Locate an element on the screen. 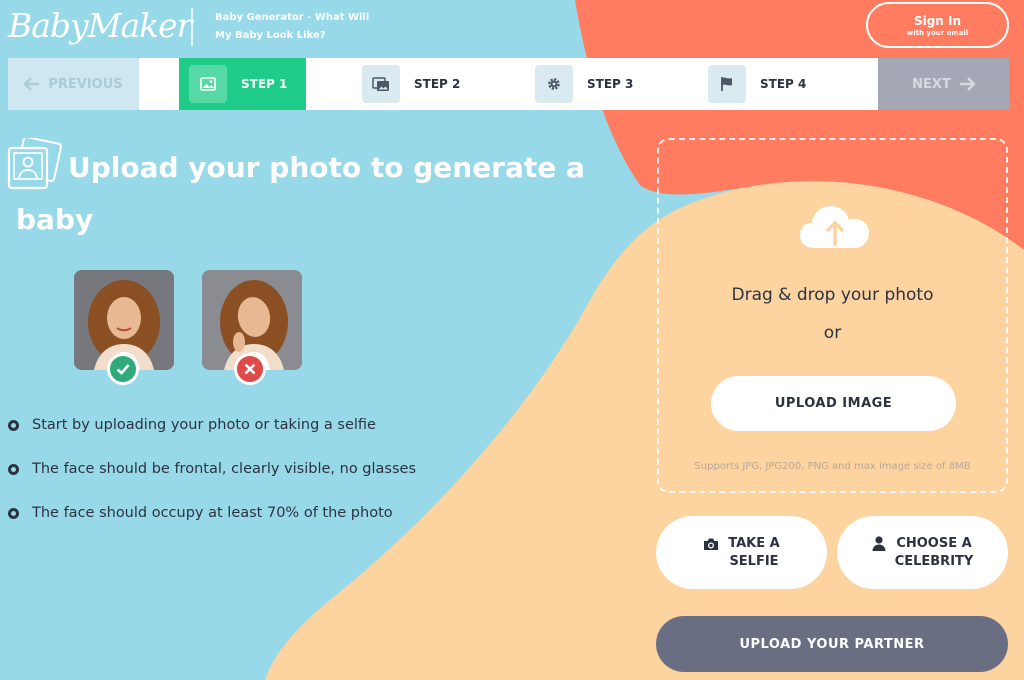  approved-badge is located at coordinates (123, 369).